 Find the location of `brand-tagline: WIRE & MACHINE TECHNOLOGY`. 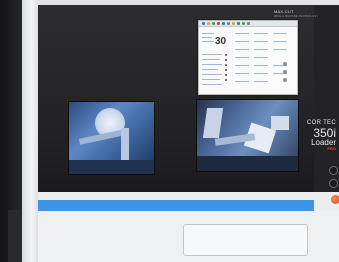

brand-tagline: WIRE & MACHINE TECHNOLOGY is located at coordinates (296, 16).